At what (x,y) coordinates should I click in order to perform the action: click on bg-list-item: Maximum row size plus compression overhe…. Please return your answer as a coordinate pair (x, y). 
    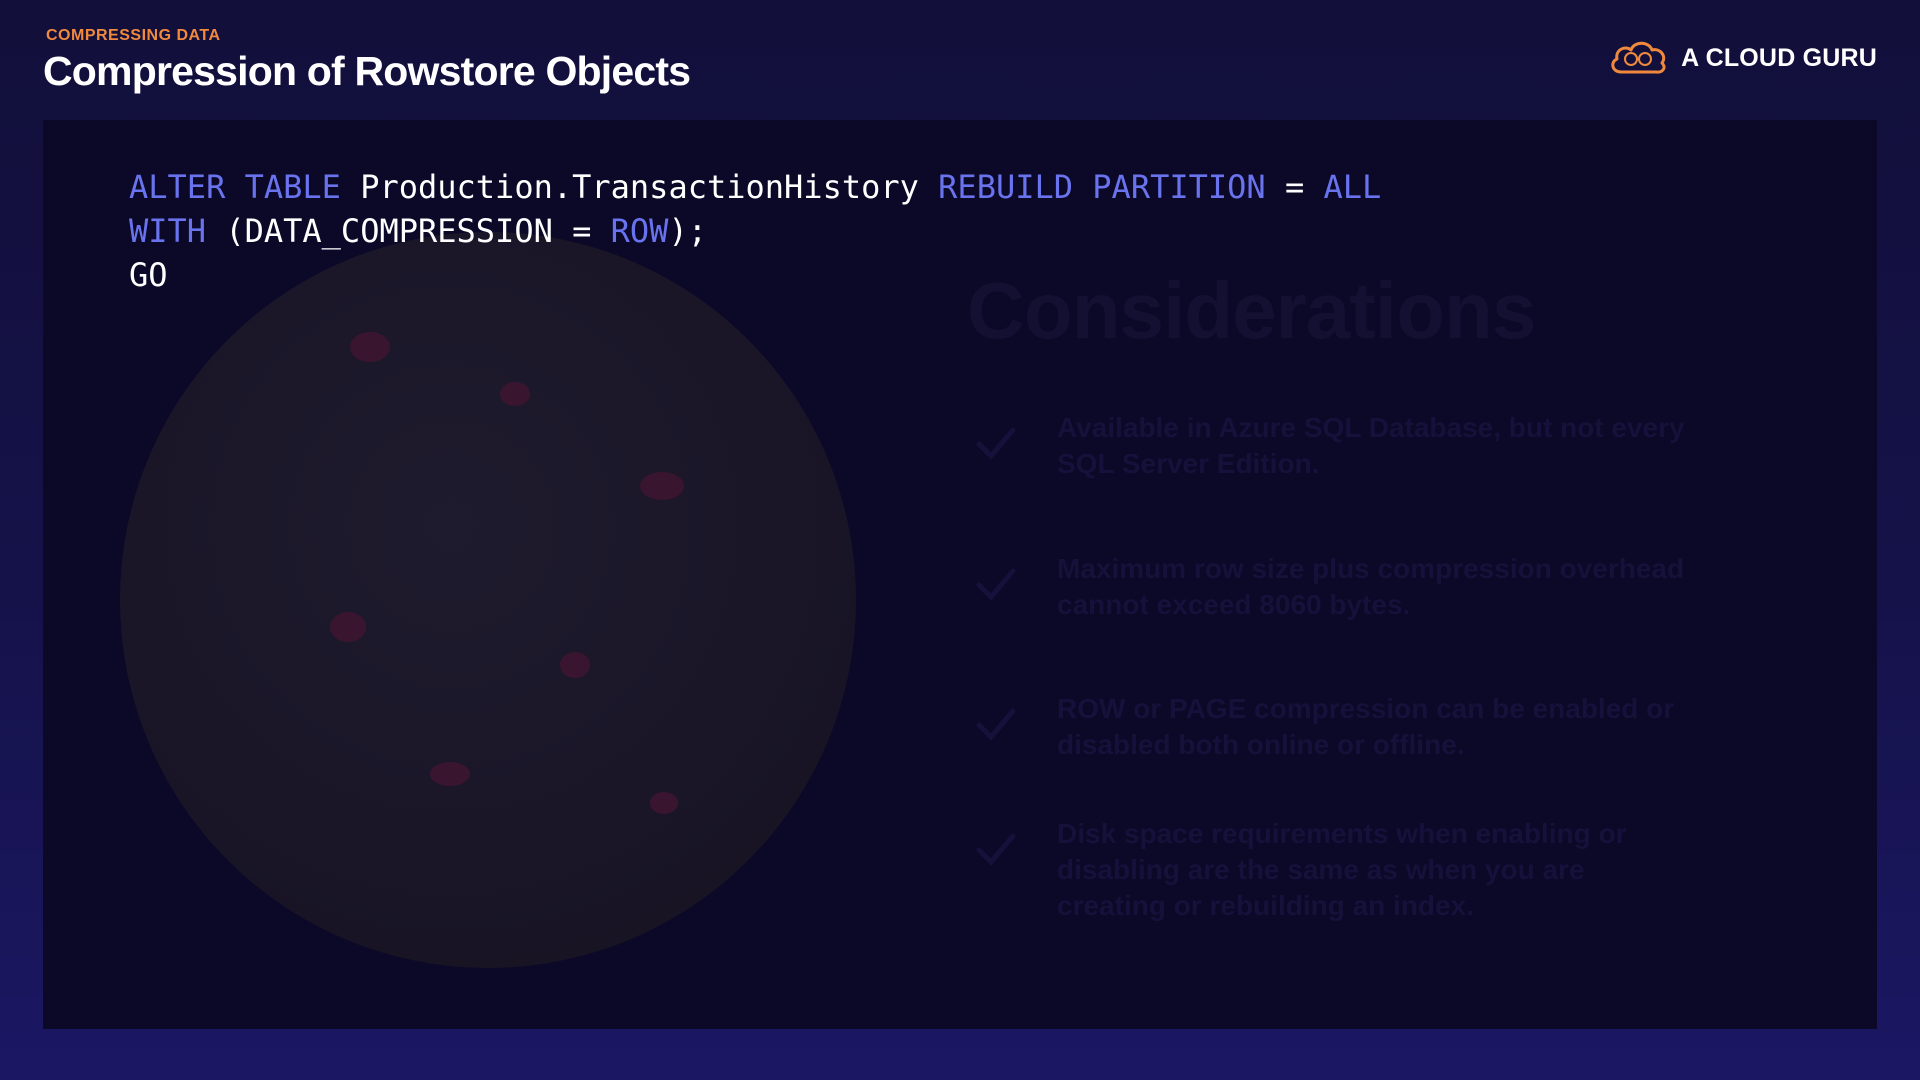
    Looking at the image, I should click on (1333, 587).